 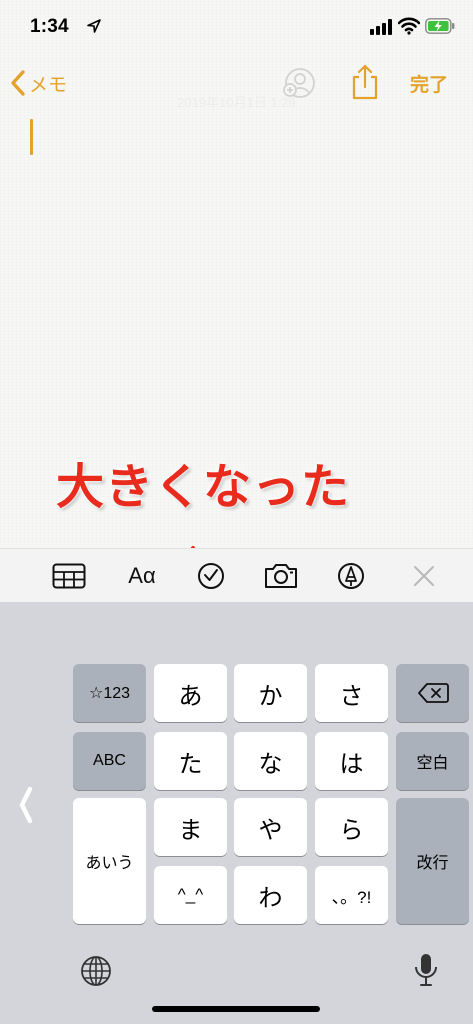 I want to click on status-bar: 1:34, so click(x=236, y=25).